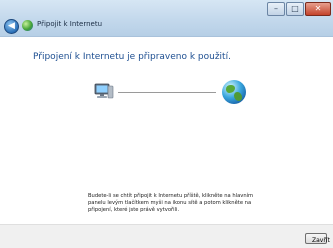 Image resolution: width=333 pixels, height=248 pixels. I want to click on window-close-button: ✕, so click(318, 9).